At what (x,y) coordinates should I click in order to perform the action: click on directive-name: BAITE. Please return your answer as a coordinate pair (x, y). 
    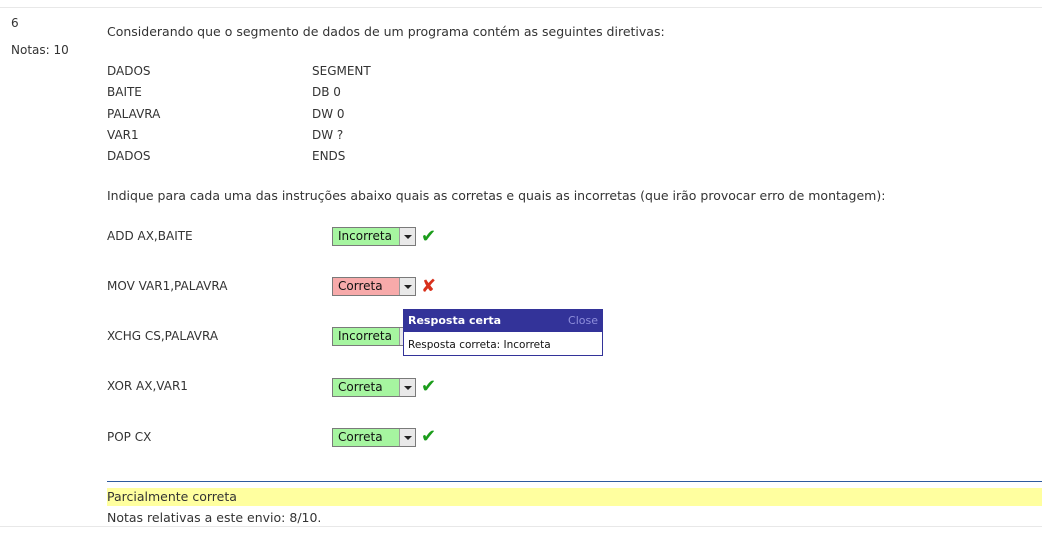
    Looking at the image, I should click on (124, 92).